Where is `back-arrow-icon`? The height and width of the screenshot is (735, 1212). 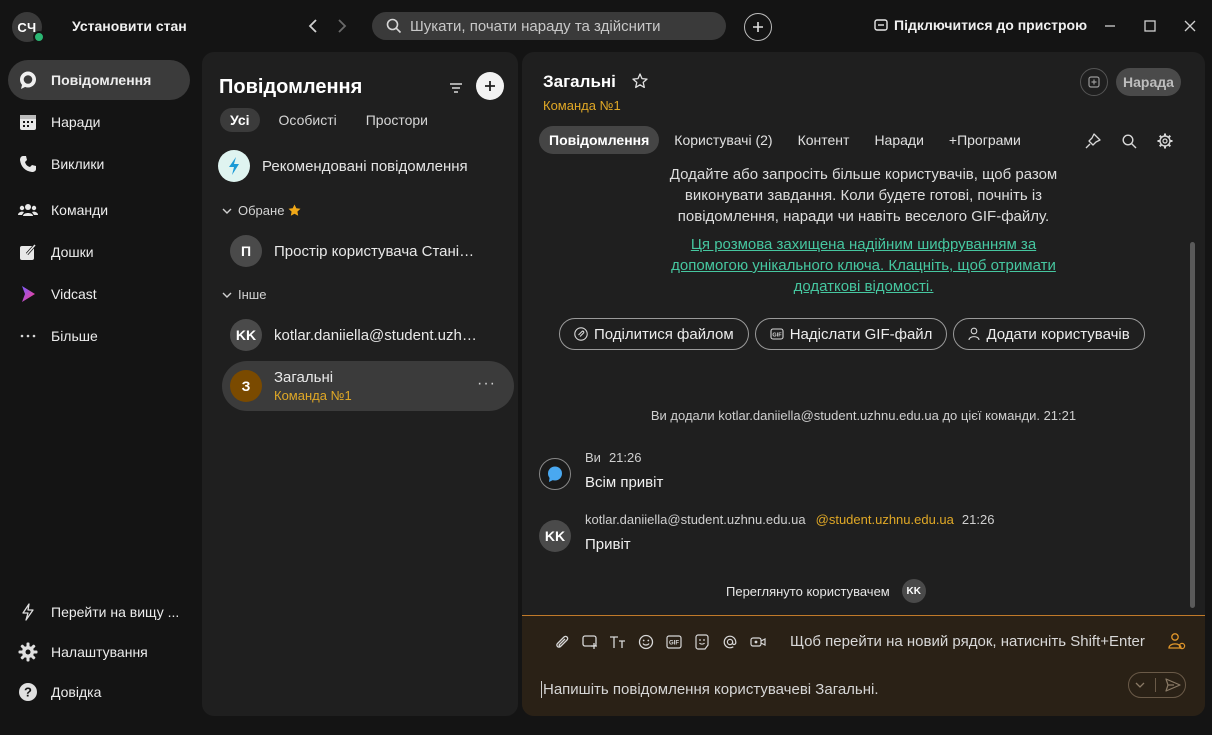
back-arrow-icon is located at coordinates (313, 26).